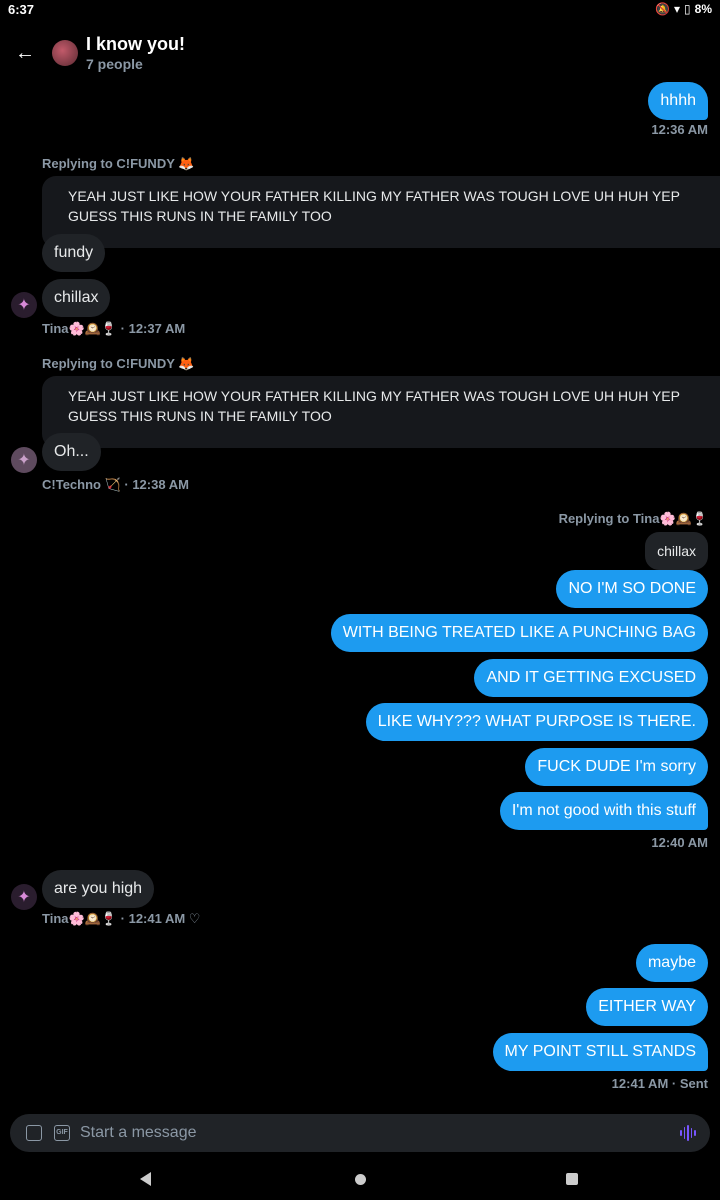 The height and width of the screenshot is (1200, 720). Describe the element at coordinates (687, 9) in the screenshot. I see `battery-icon: ▯` at that location.